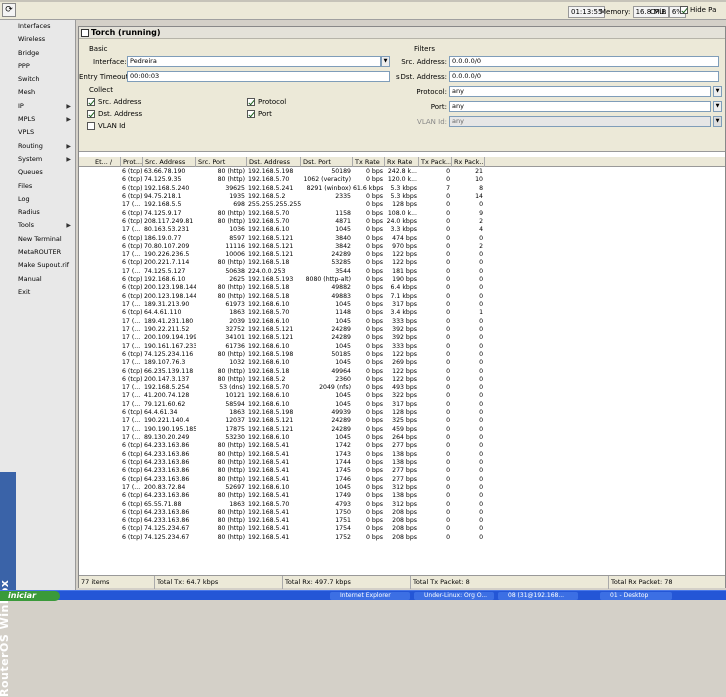 The width and height of the screenshot is (726, 697). I want to click on column-header: Tx Rate, so click(369, 162).